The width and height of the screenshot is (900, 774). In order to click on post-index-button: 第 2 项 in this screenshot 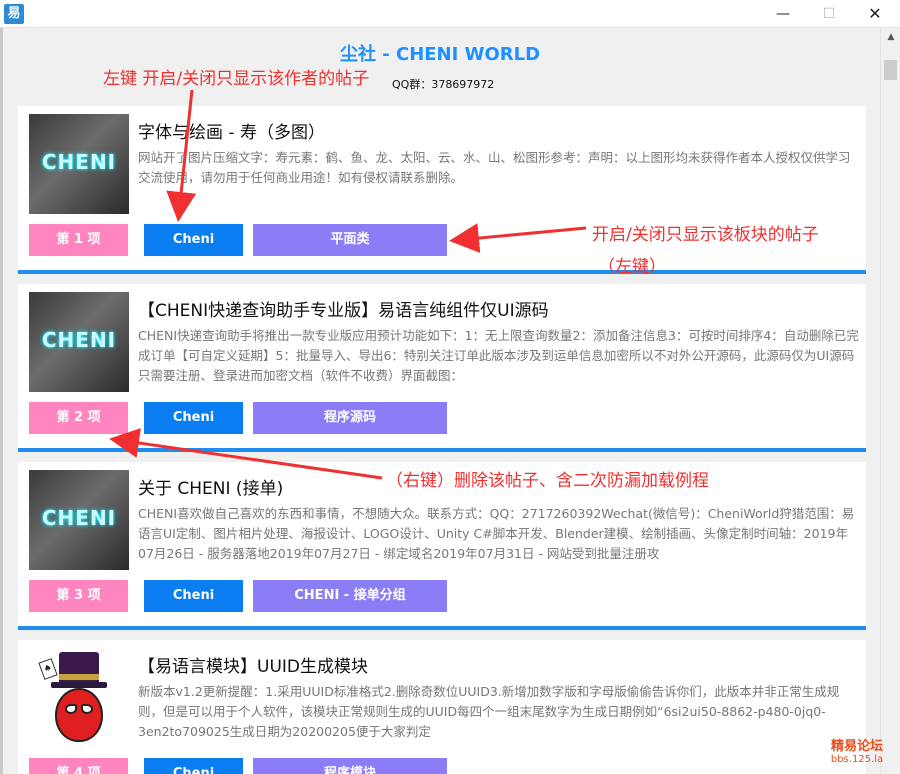, I will do `click(78, 418)`.